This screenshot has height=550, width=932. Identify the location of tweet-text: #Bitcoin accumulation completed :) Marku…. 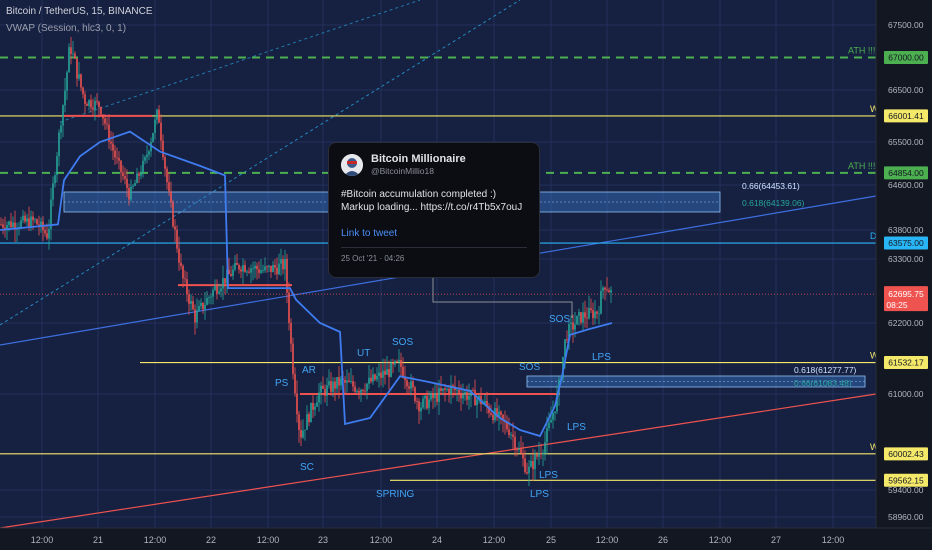
(432, 201).